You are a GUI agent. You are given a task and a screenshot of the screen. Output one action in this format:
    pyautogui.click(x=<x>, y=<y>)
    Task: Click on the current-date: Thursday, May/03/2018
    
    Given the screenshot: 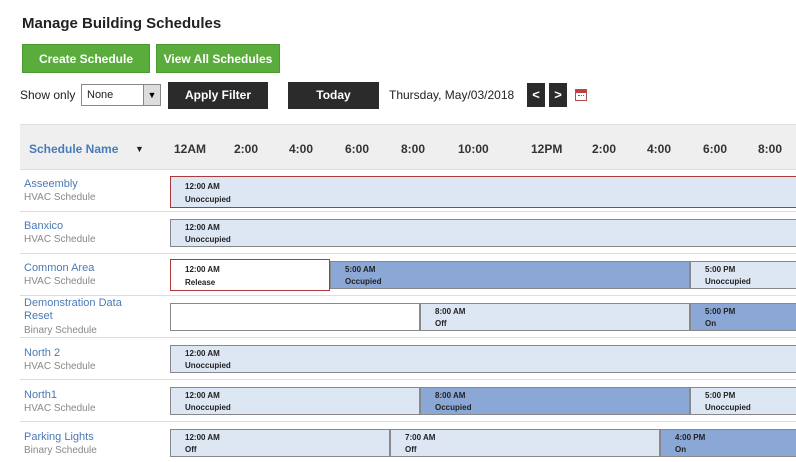 What is the action you would take?
    pyautogui.click(x=452, y=95)
    